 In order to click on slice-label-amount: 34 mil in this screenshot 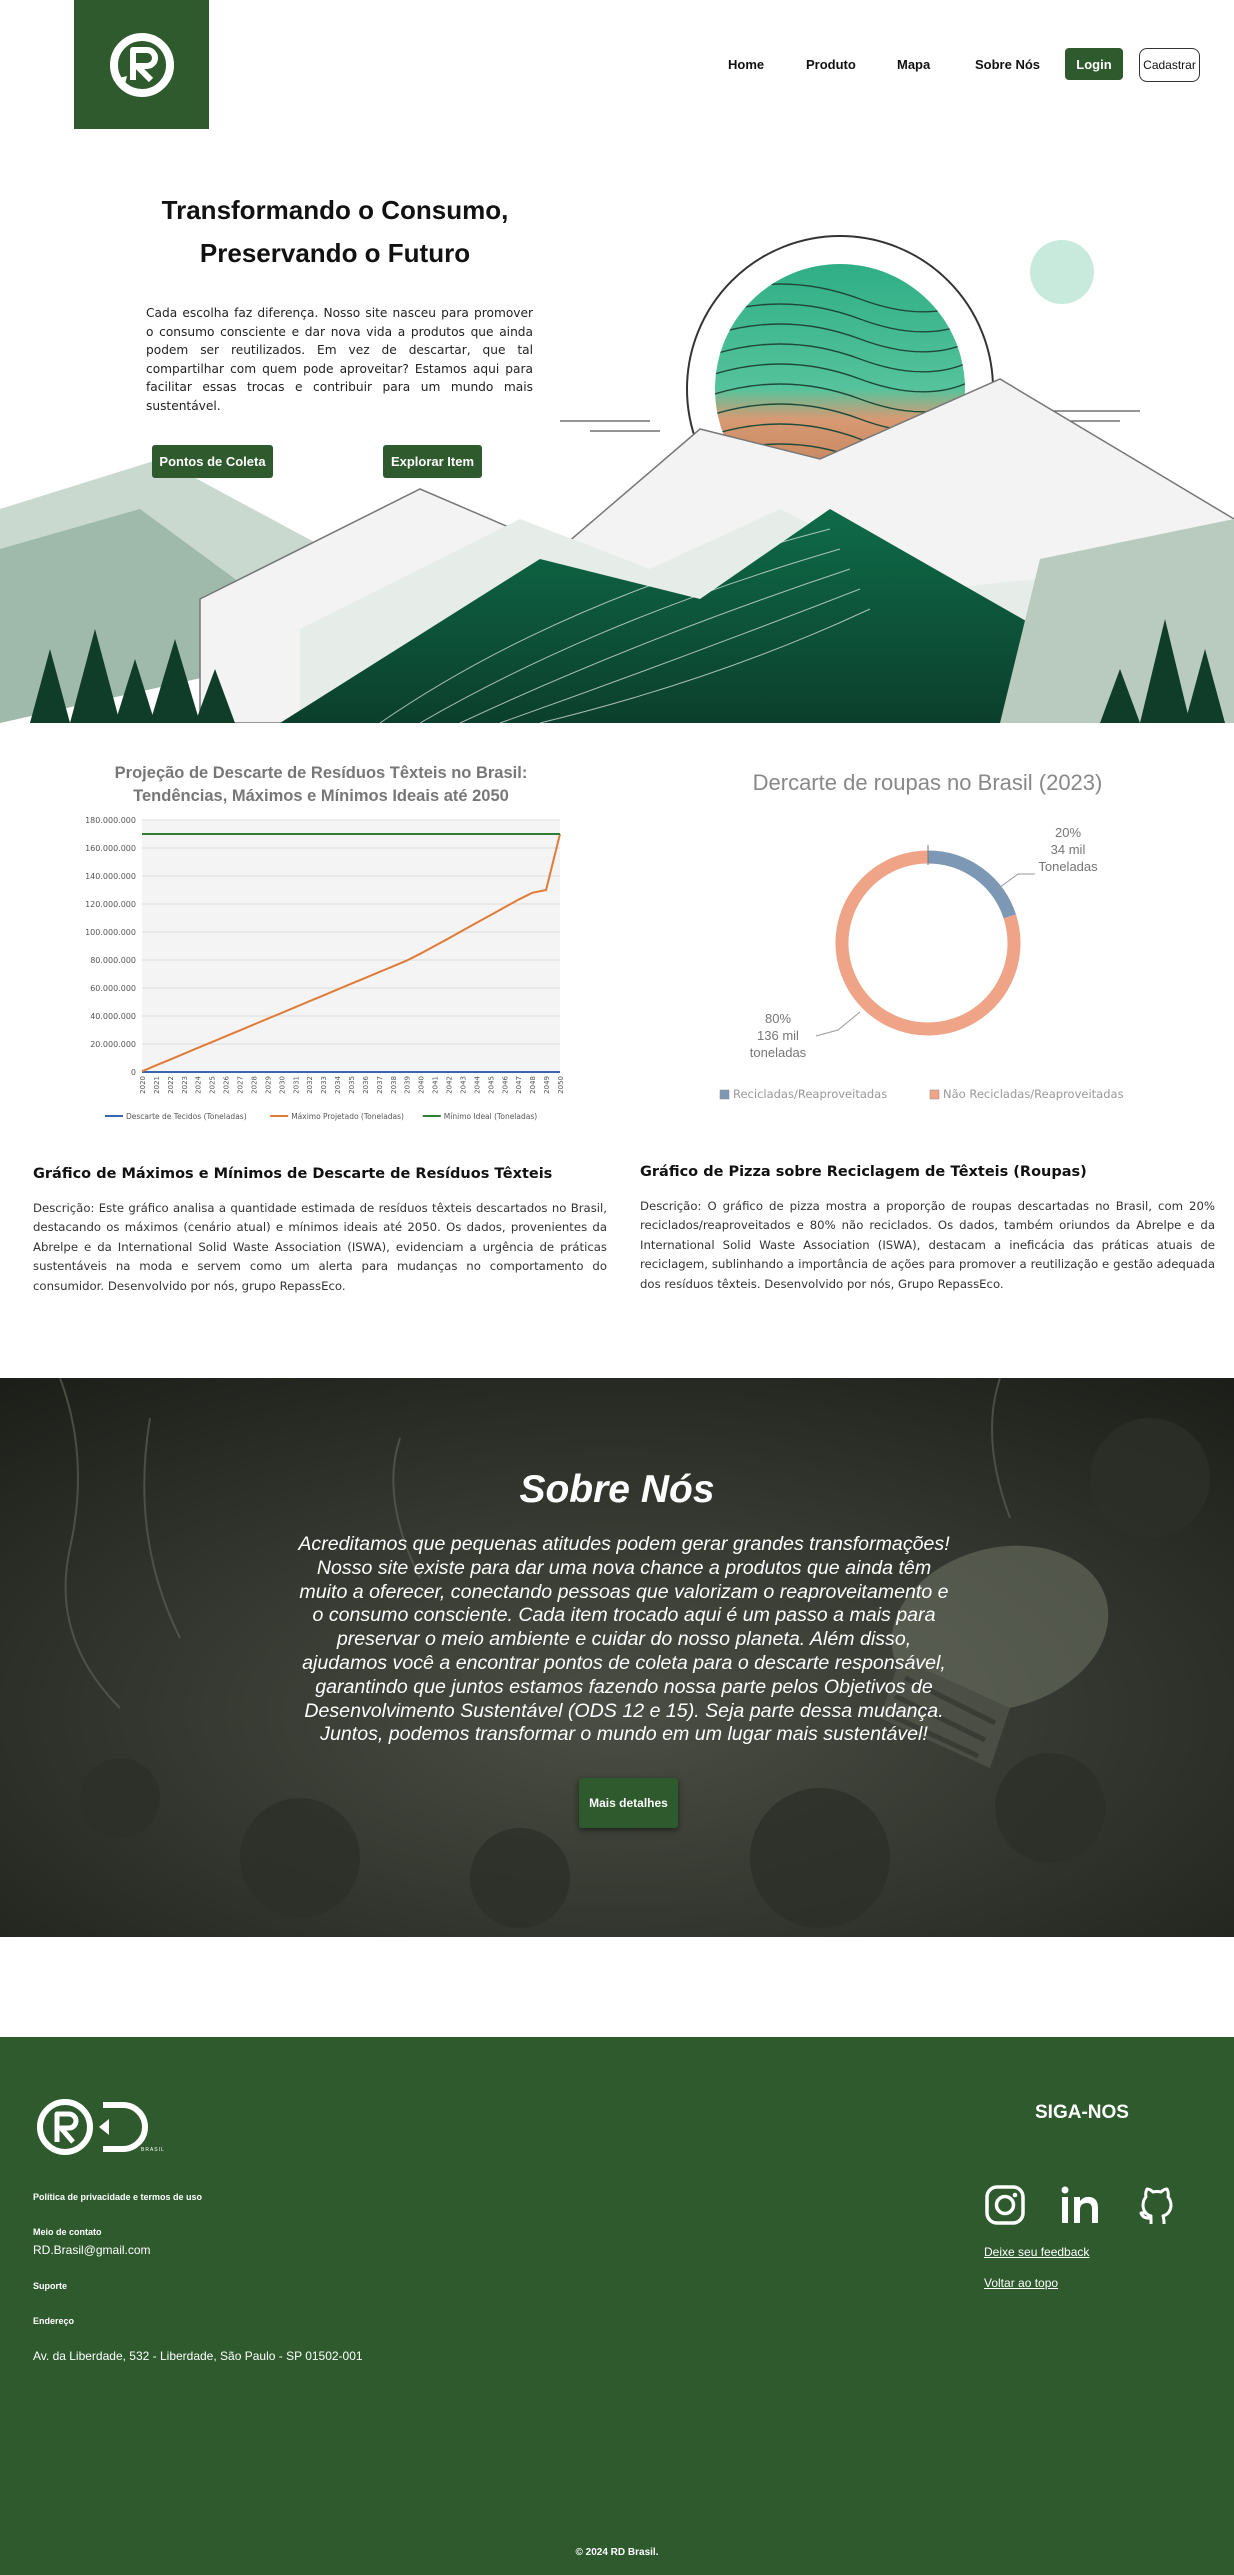, I will do `click(1068, 849)`.